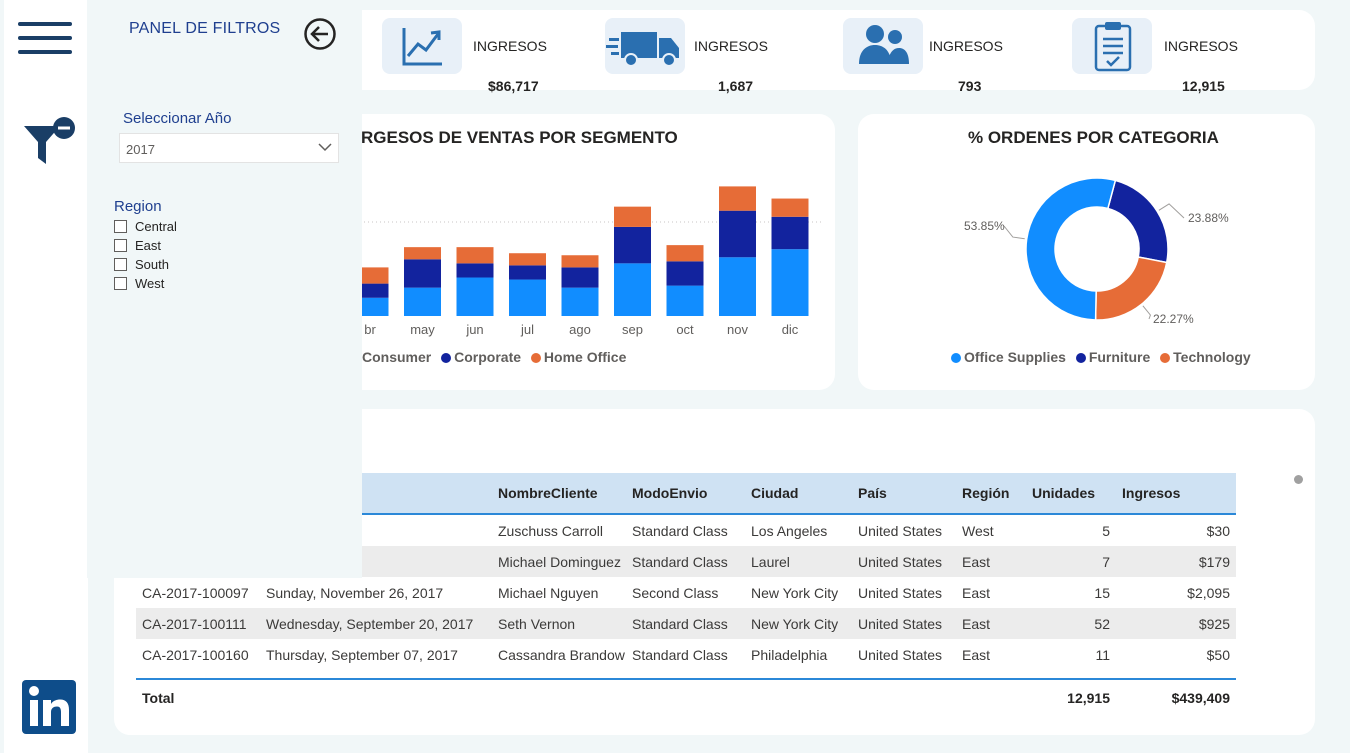 The height and width of the screenshot is (753, 1350). I want to click on column-header-pais: País, so click(904, 494).